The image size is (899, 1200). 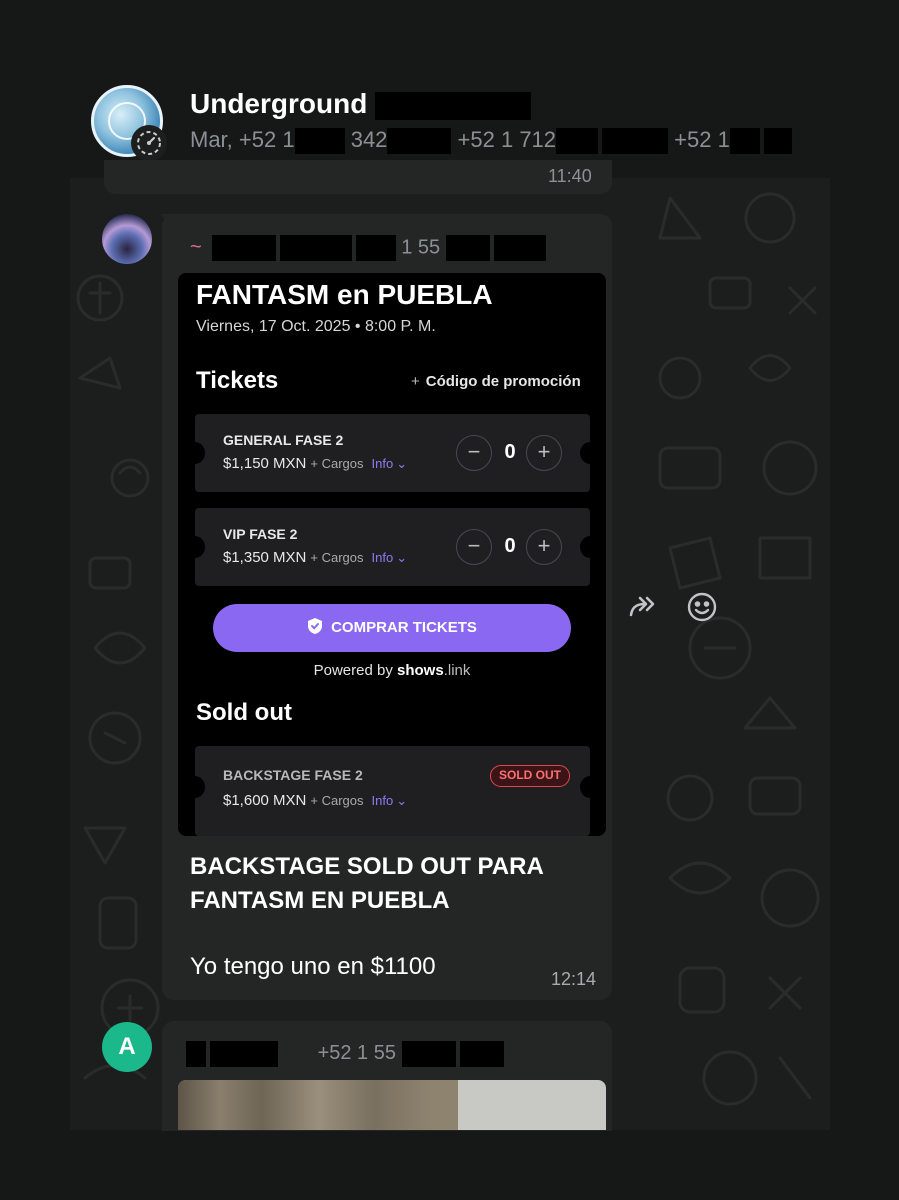 What do you see at coordinates (345, 1054) in the screenshot?
I see `next-sender-name: +52 1 55` at bounding box center [345, 1054].